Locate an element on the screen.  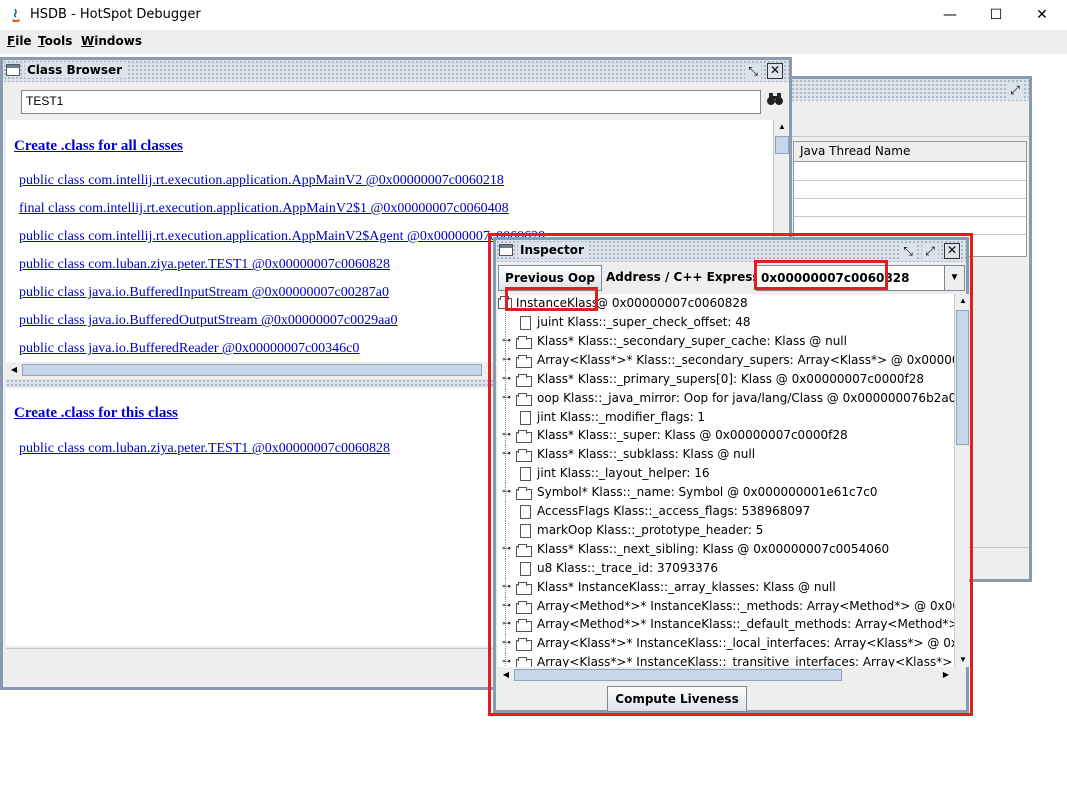
menu-tools: Tools is located at coordinates (55, 41).